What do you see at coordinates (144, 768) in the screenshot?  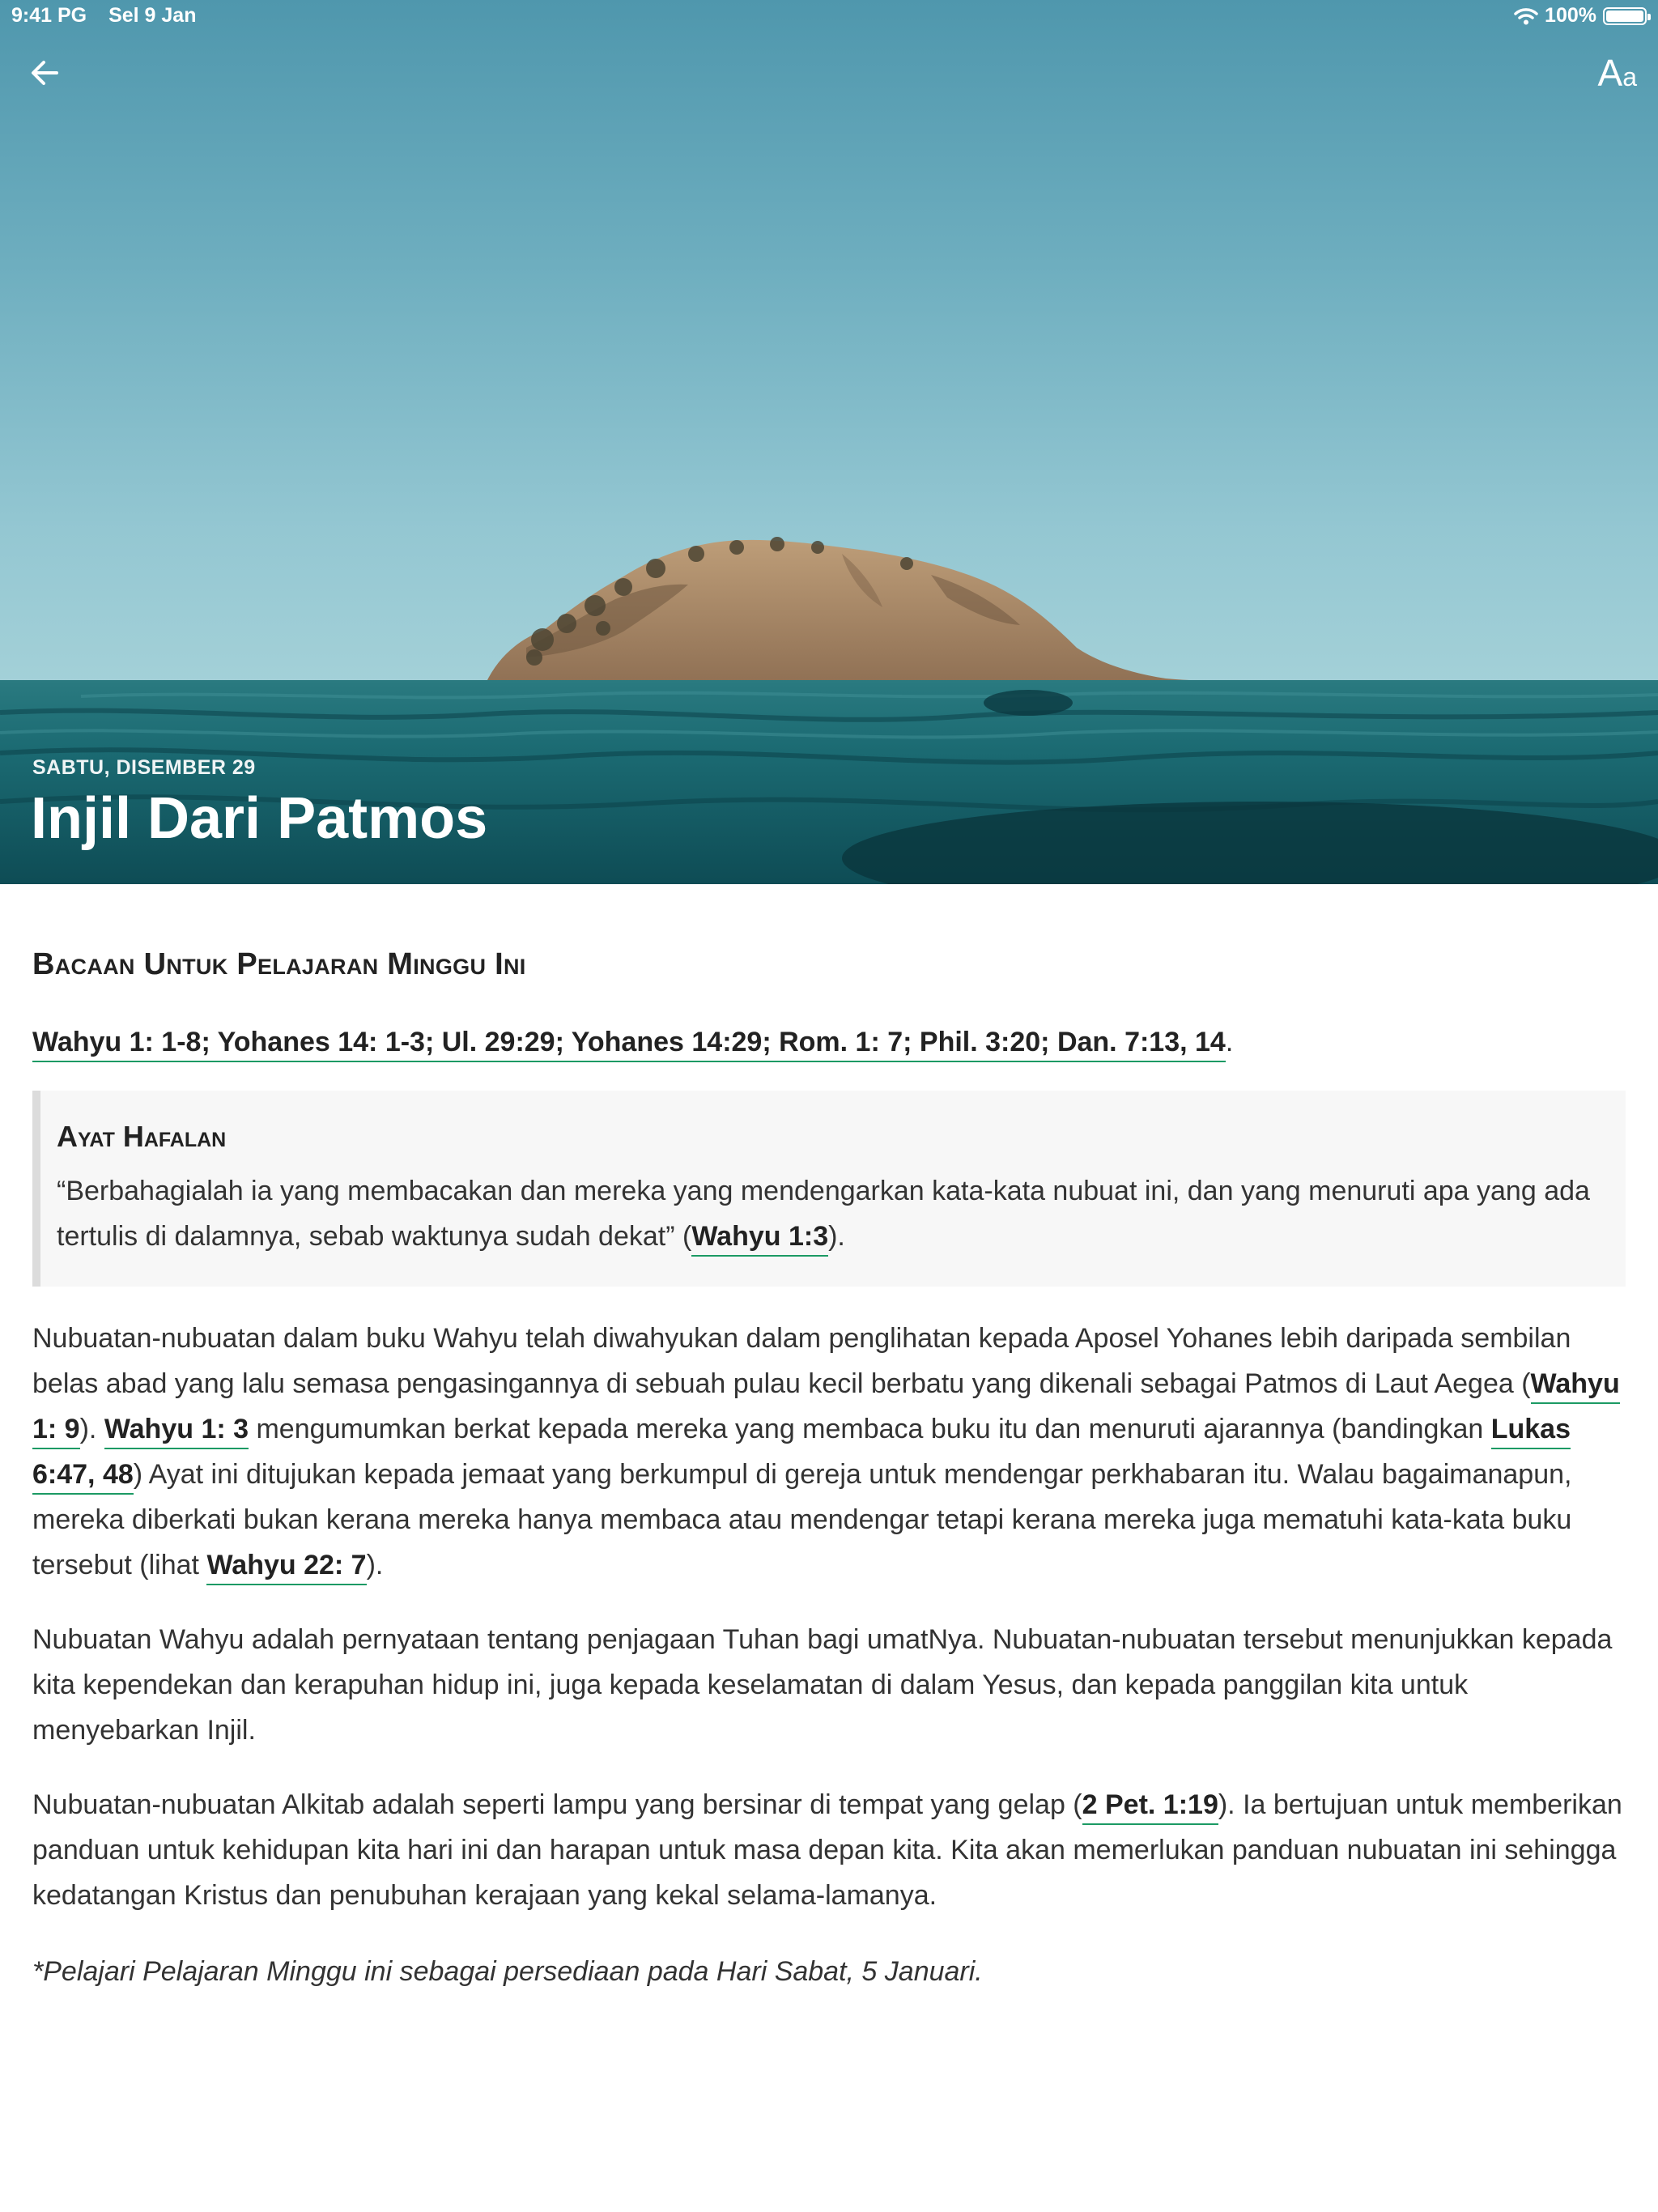 I see `lesson-date: SABTU, DISEMBER 29` at bounding box center [144, 768].